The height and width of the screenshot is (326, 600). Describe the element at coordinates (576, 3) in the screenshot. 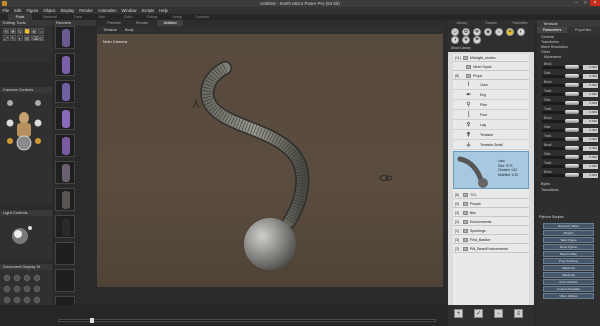

I see `minimize-button: –` at that location.